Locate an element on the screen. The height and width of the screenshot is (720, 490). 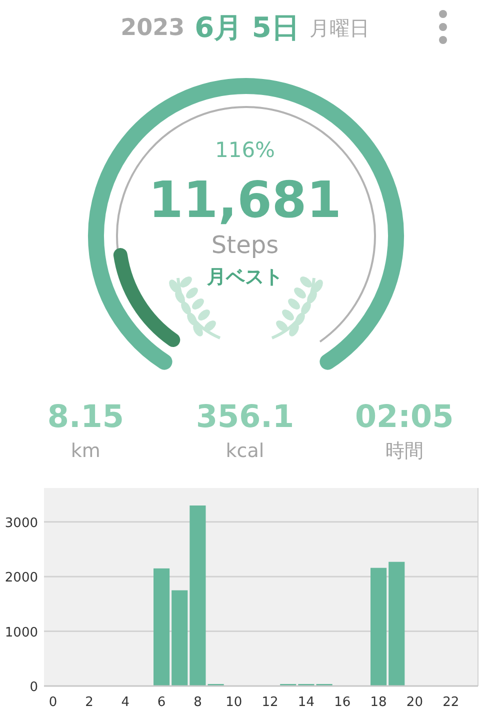
unit-label: Steps is located at coordinates (245, 245).